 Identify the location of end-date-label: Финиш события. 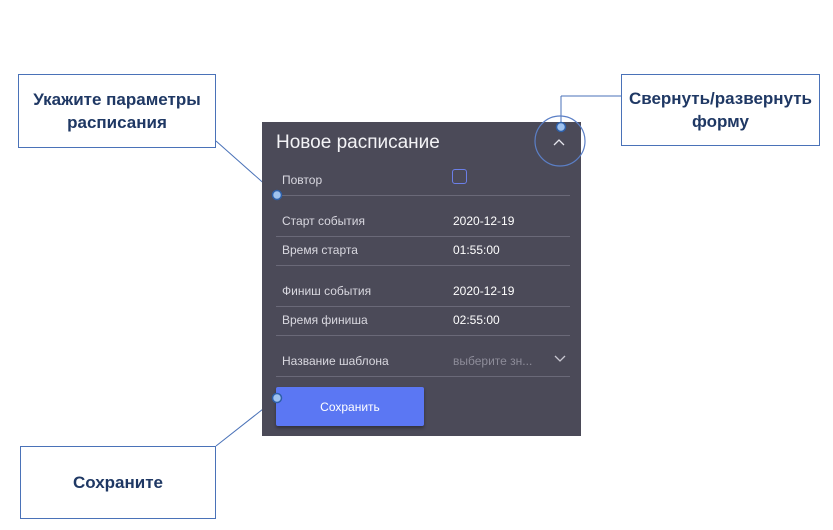
(327, 291).